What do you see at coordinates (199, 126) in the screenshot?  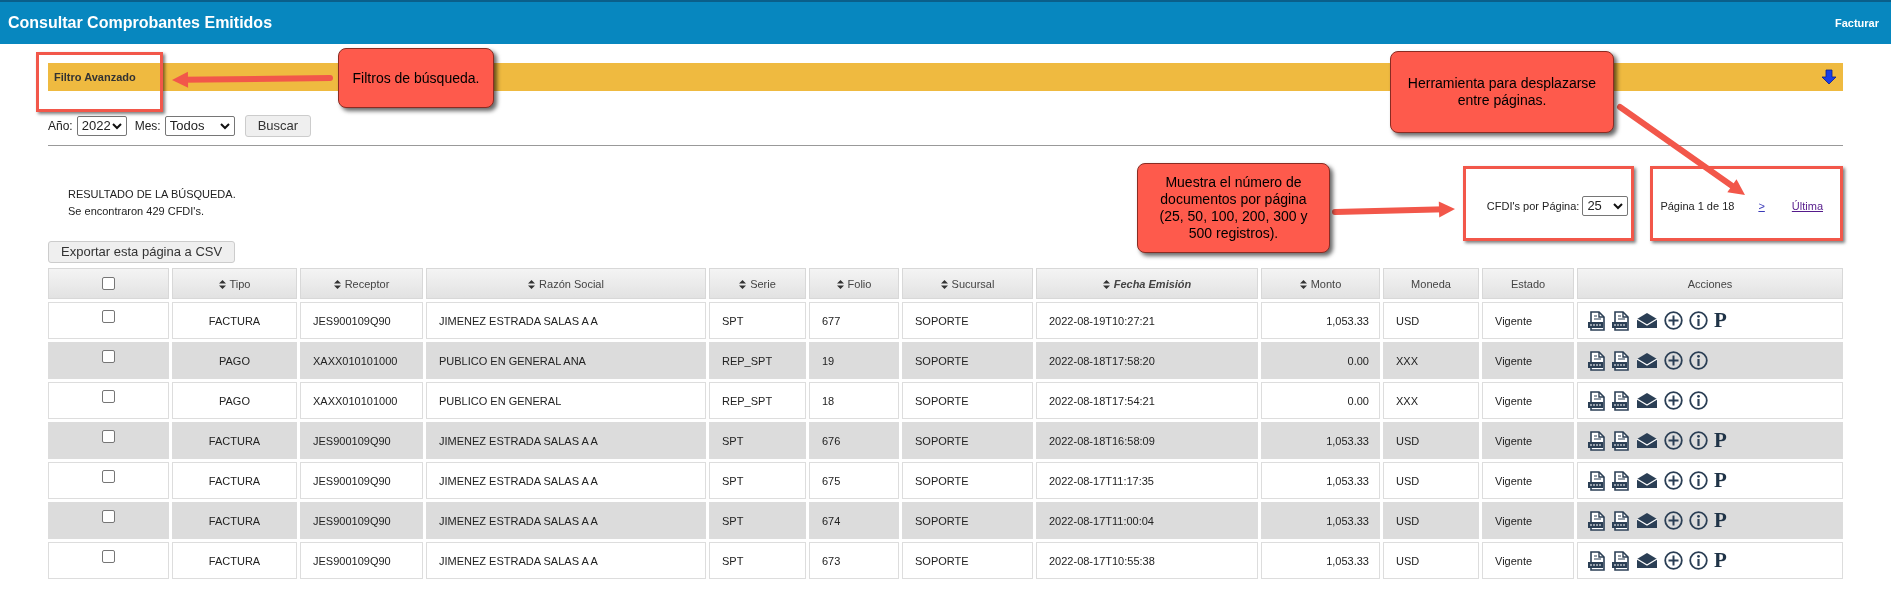 I see `dropdown: Todos` at bounding box center [199, 126].